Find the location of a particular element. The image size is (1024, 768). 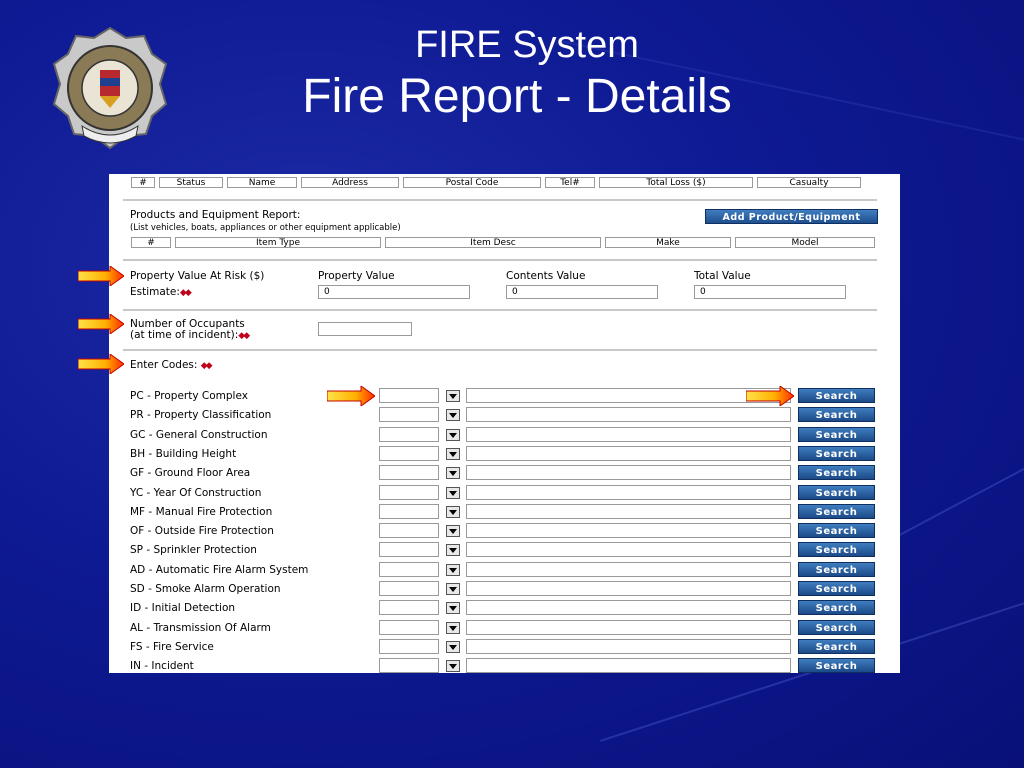

enter-codes-text: Enter Codes: is located at coordinates (164, 365).